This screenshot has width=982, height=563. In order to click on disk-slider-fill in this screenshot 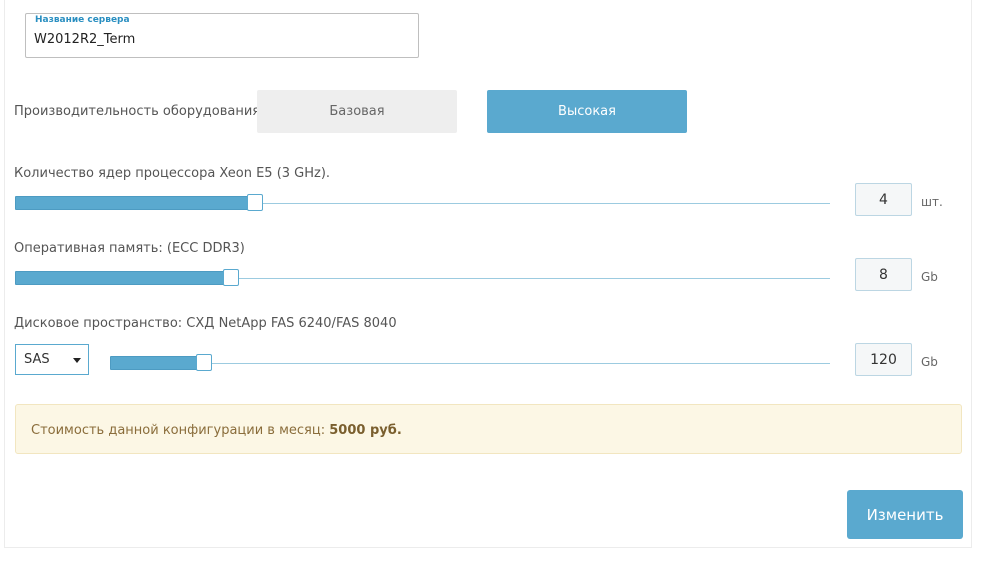, I will do `click(157, 363)`.